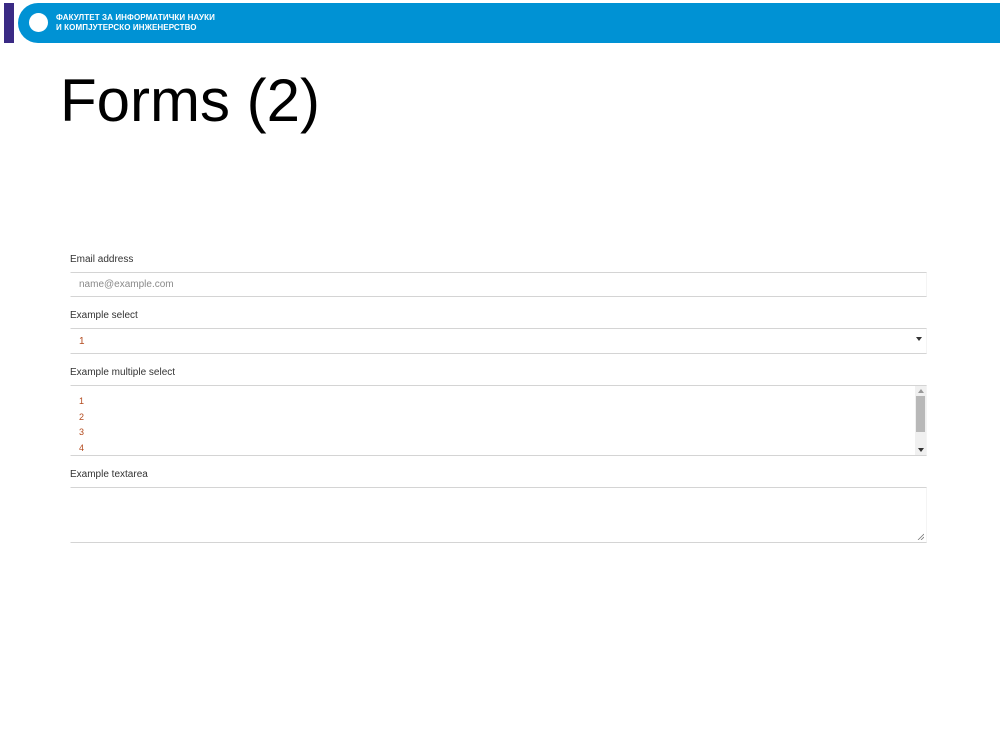 Image resolution: width=1000 pixels, height=750 pixels. What do you see at coordinates (109, 474) in the screenshot?
I see `textarea-label: Example textarea` at bounding box center [109, 474].